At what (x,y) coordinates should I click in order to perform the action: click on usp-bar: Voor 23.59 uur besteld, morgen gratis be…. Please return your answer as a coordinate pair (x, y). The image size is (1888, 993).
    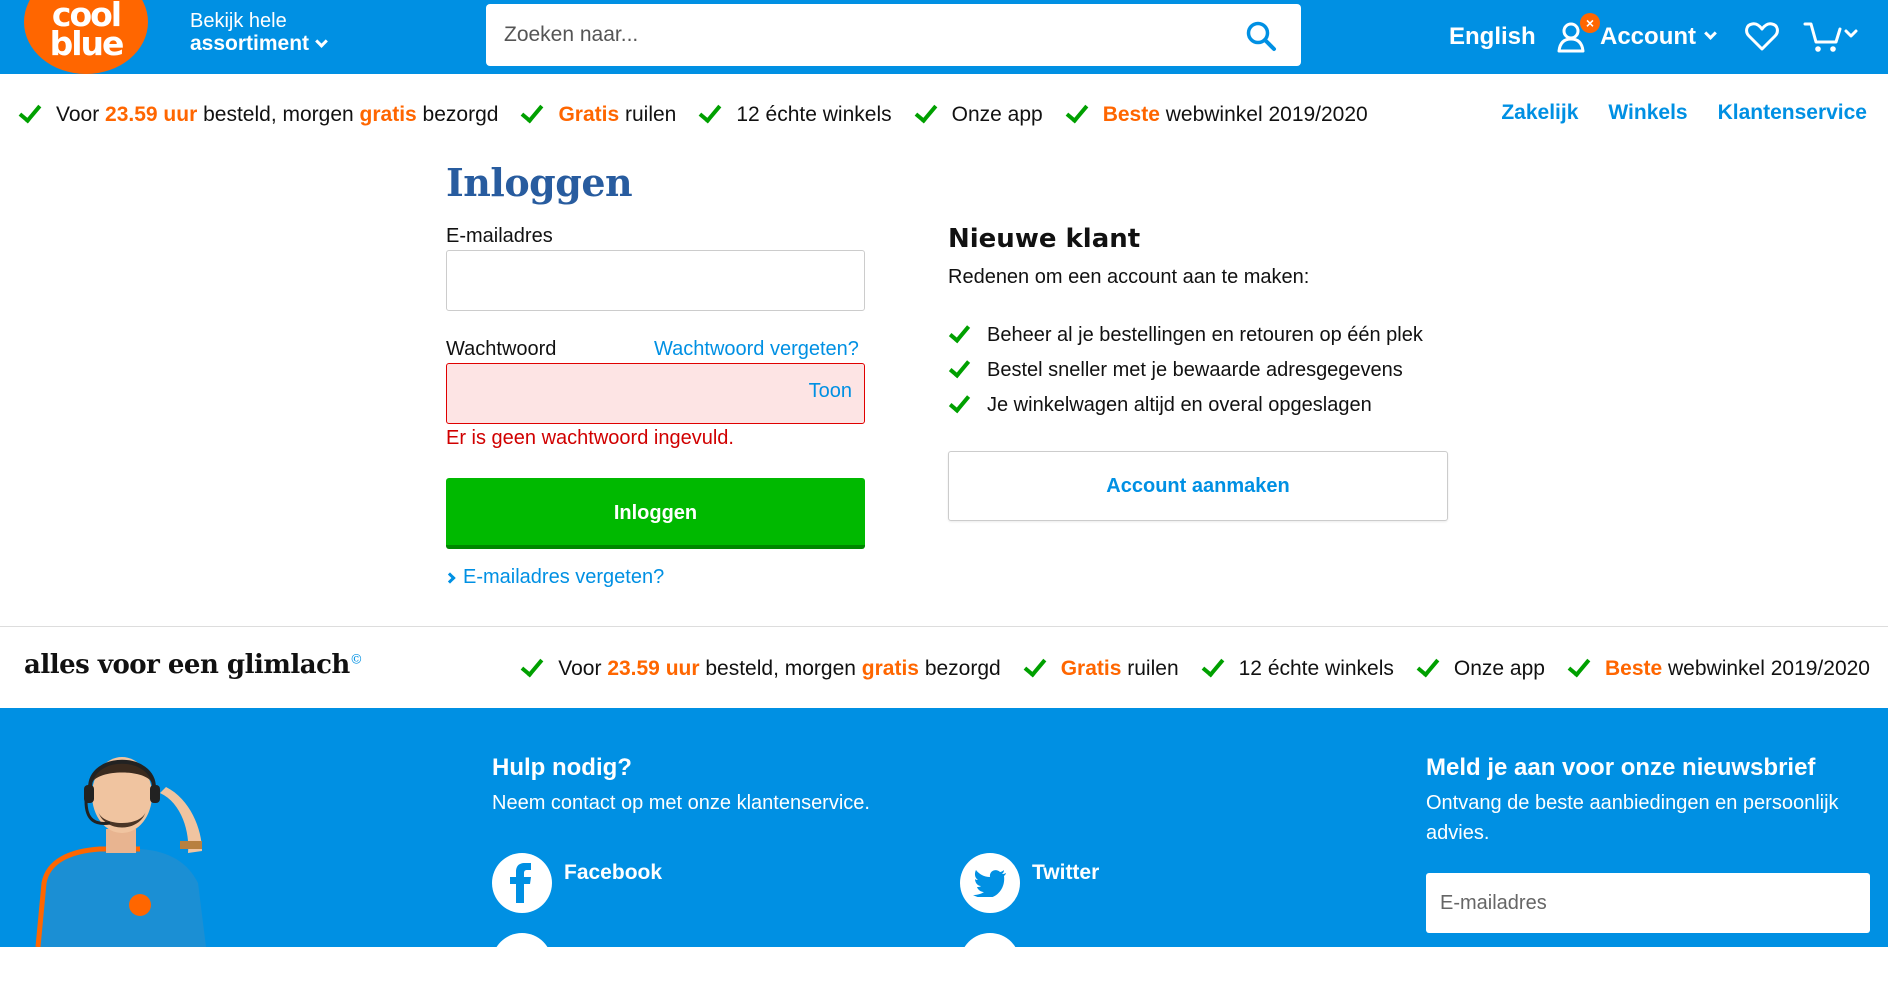
    Looking at the image, I should click on (944, 114).